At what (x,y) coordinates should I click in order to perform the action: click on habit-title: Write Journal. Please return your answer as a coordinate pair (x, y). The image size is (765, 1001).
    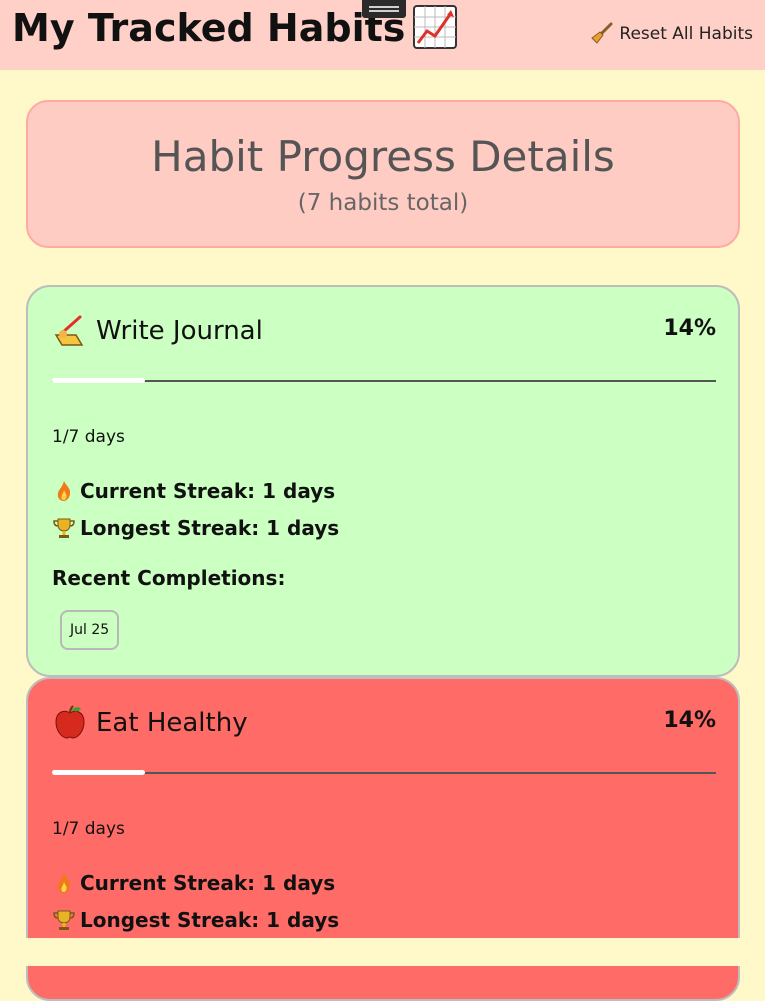
    Looking at the image, I should click on (157, 330).